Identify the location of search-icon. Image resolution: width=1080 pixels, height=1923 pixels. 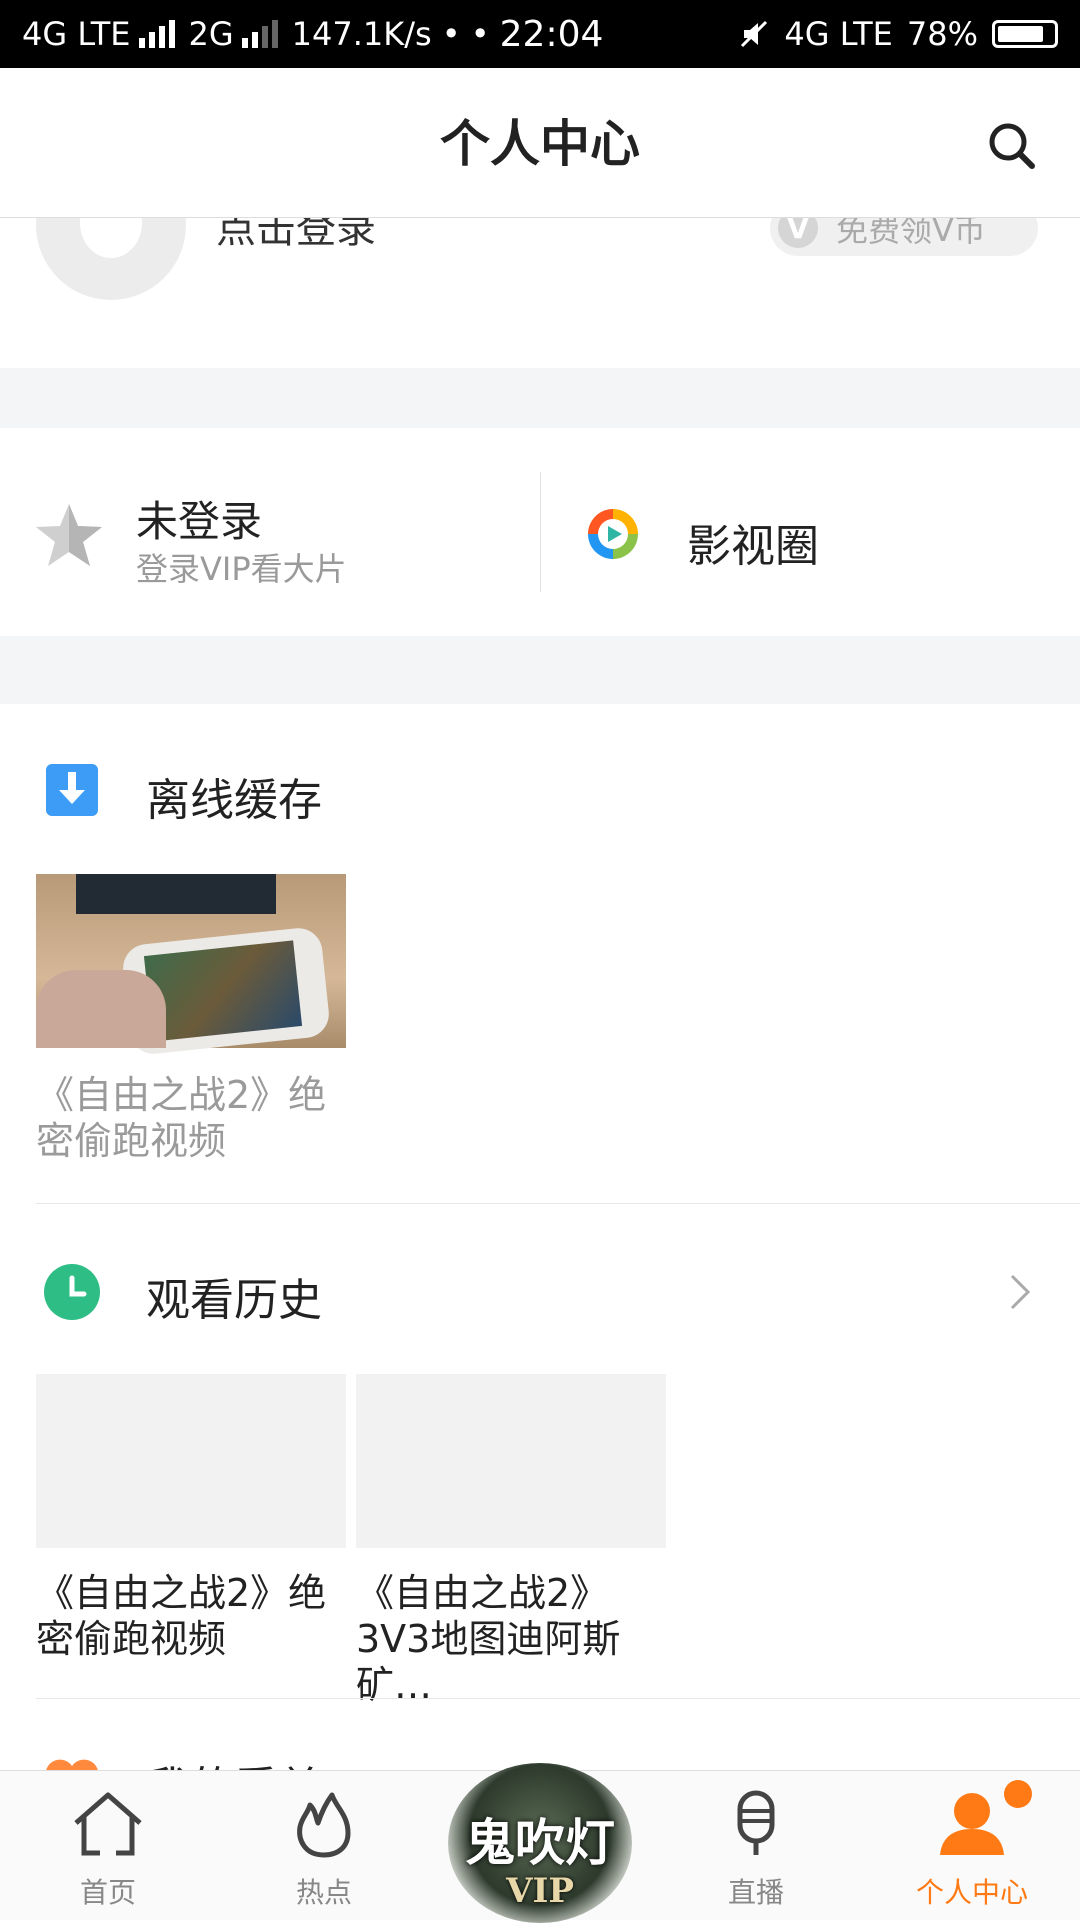
(1012, 146).